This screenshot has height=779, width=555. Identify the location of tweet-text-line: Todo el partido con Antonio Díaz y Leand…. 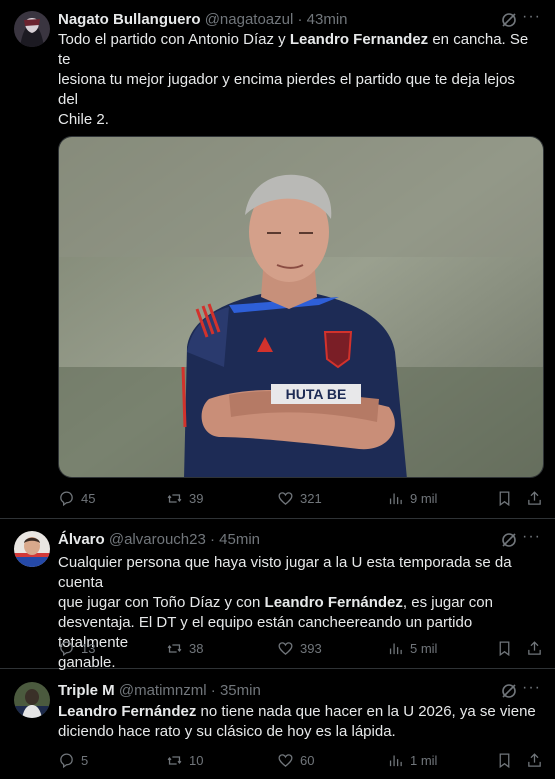
(298, 50).